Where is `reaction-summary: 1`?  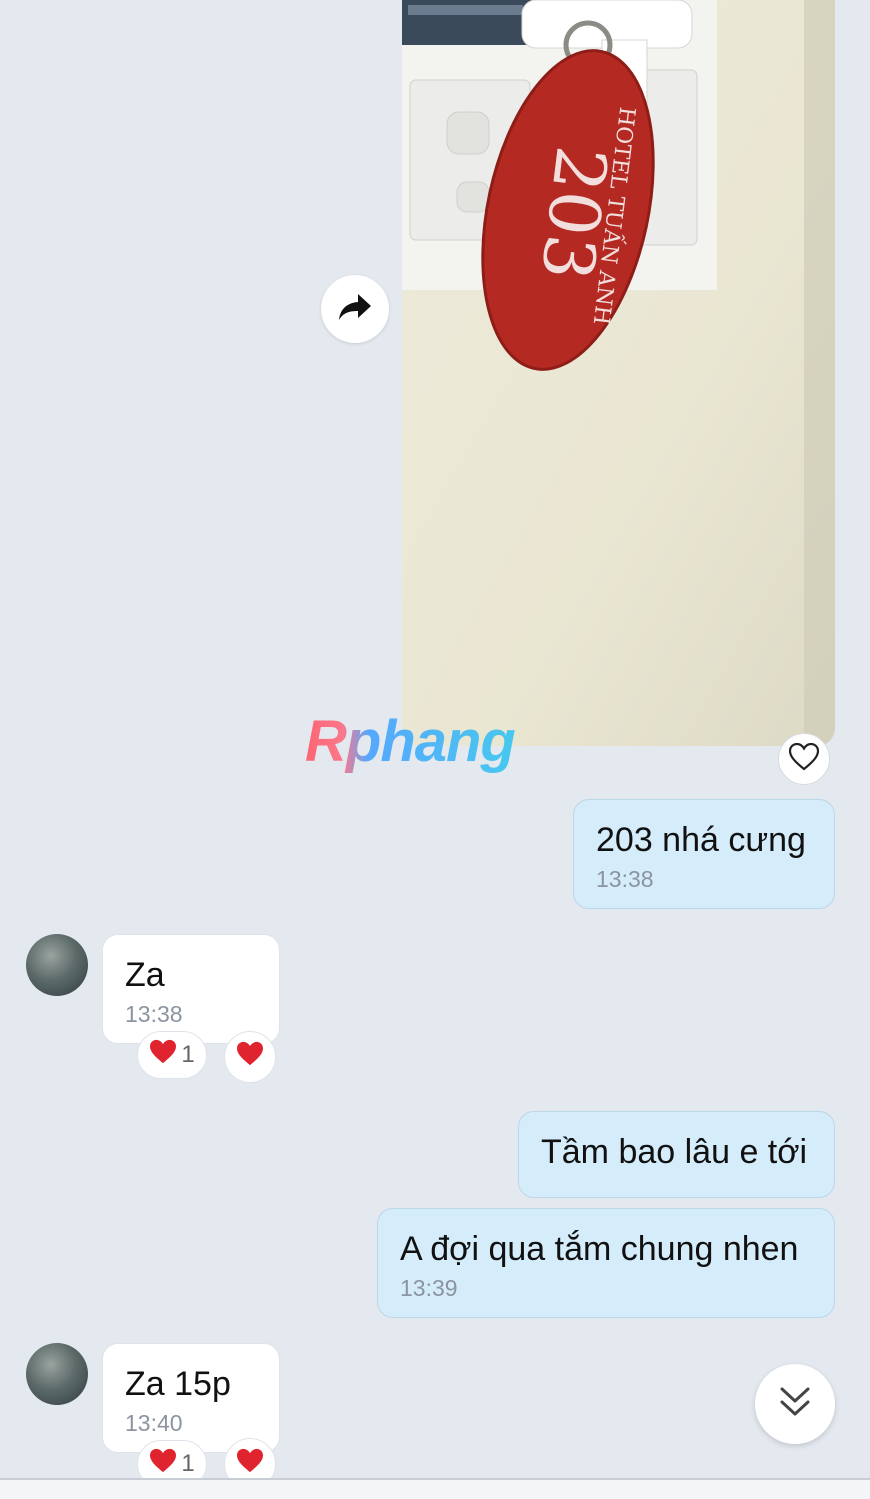
reaction-summary: 1 is located at coordinates (172, 1055).